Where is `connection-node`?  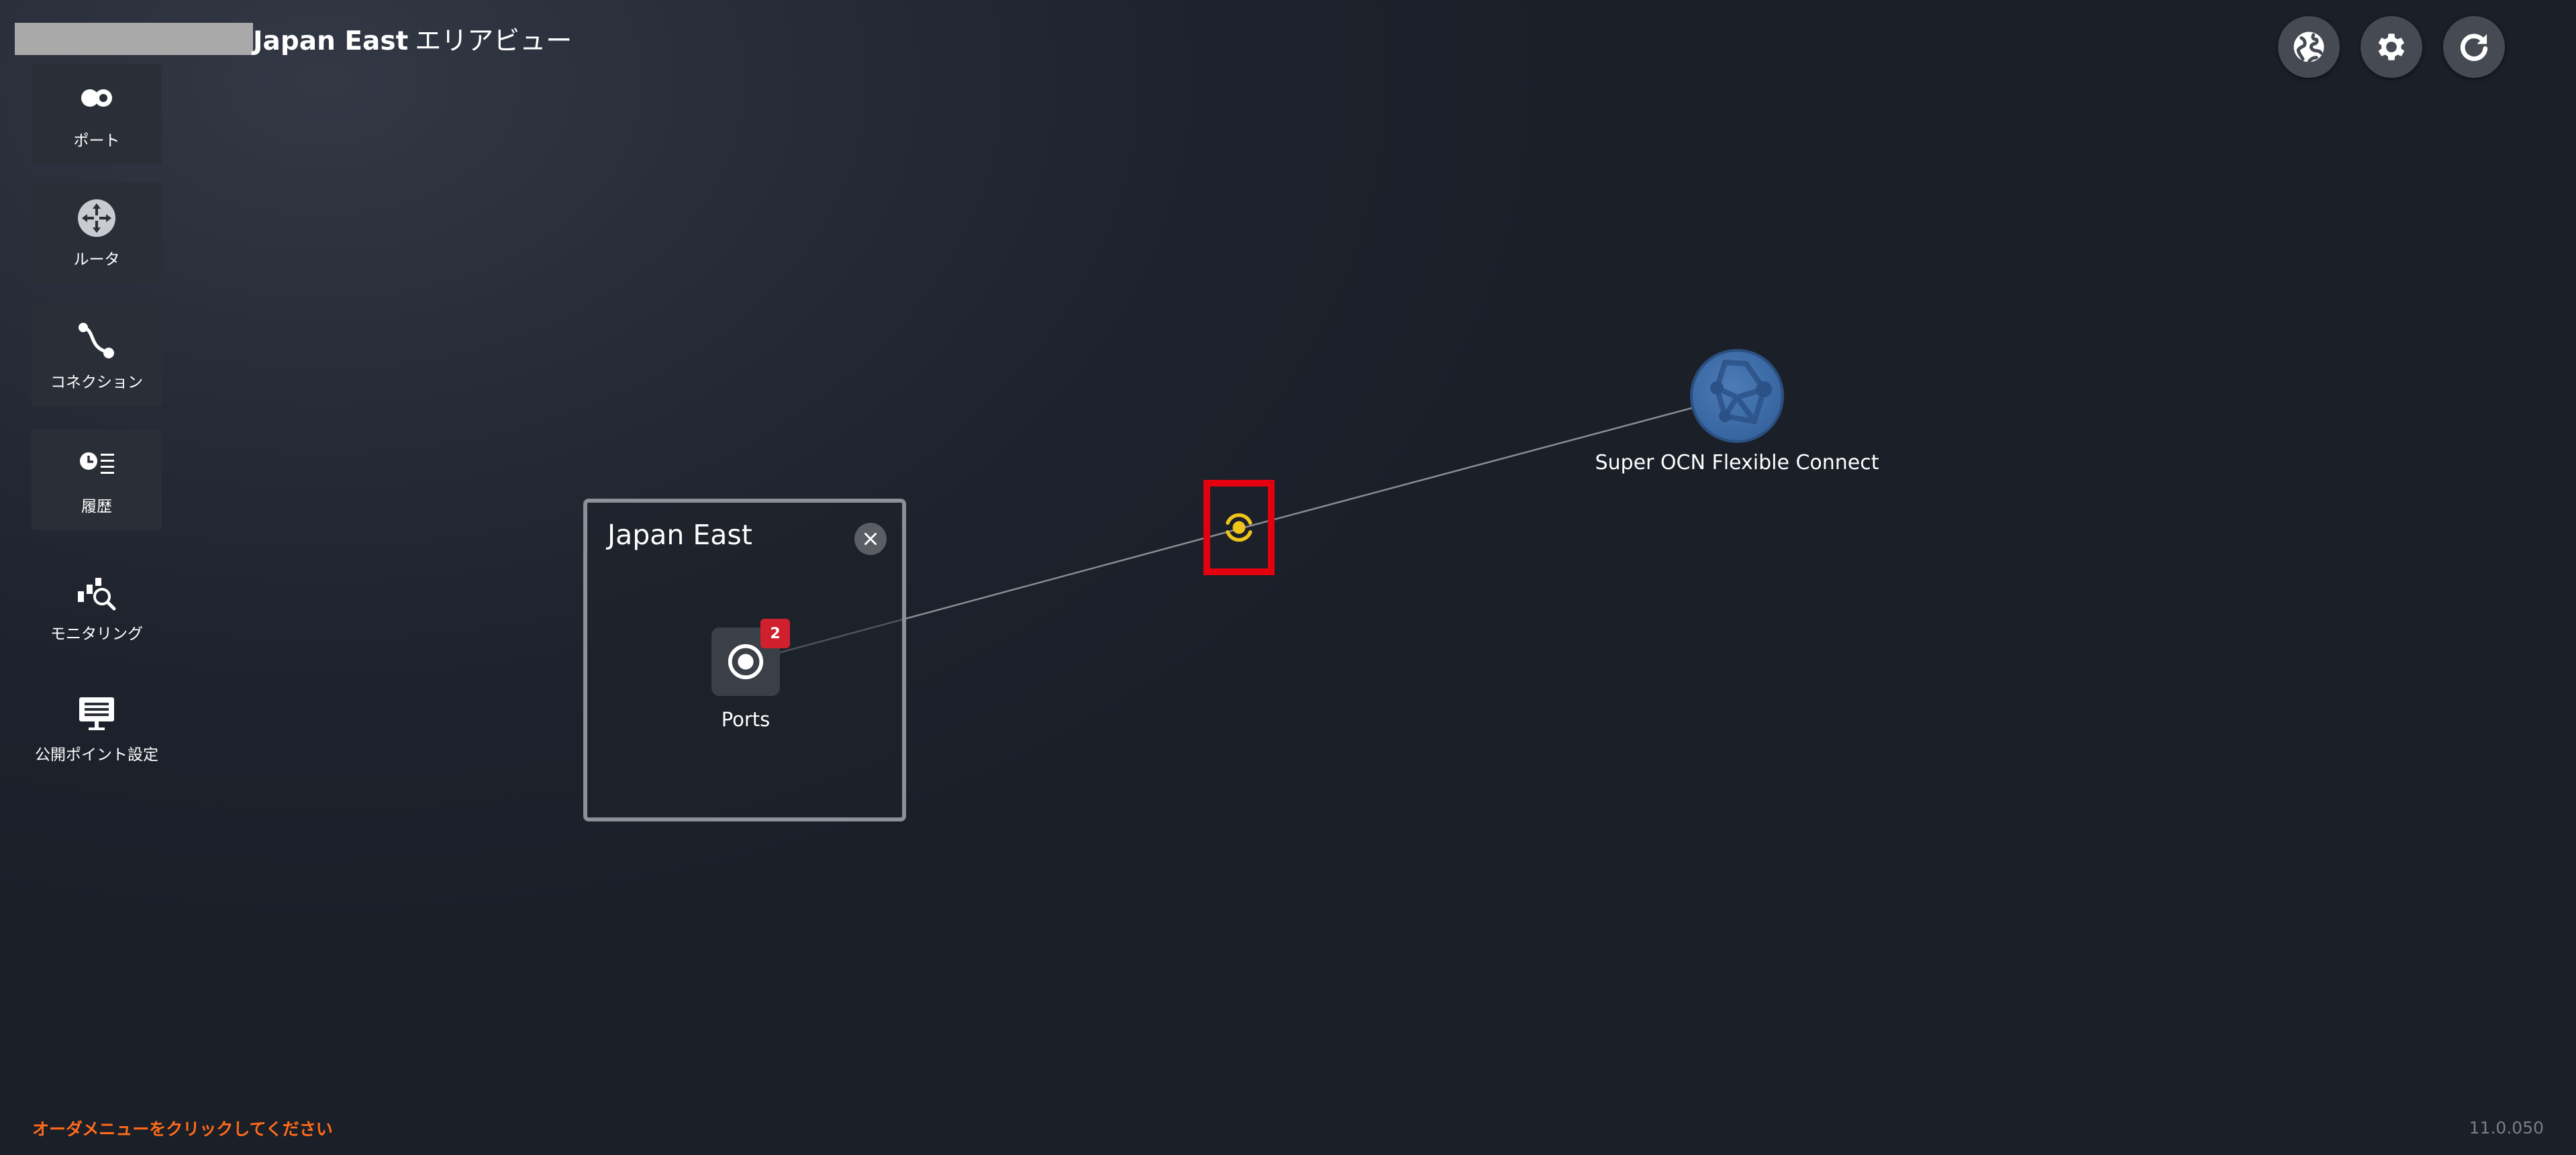 connection-node is located at coordinates (1239, 527).